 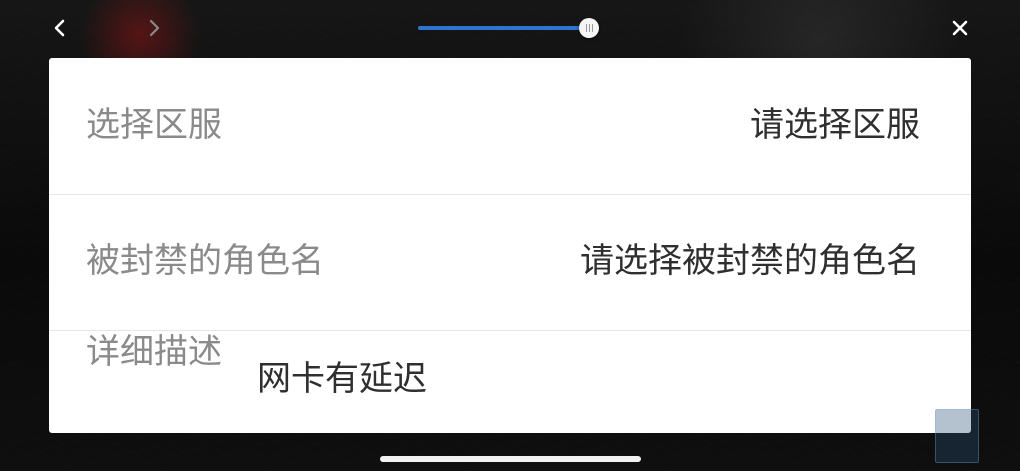 What do you see at coordinates (835, 125) in the screenshot?
I see `server-select-value: 请选择区服` at bounding box center [835, 125].